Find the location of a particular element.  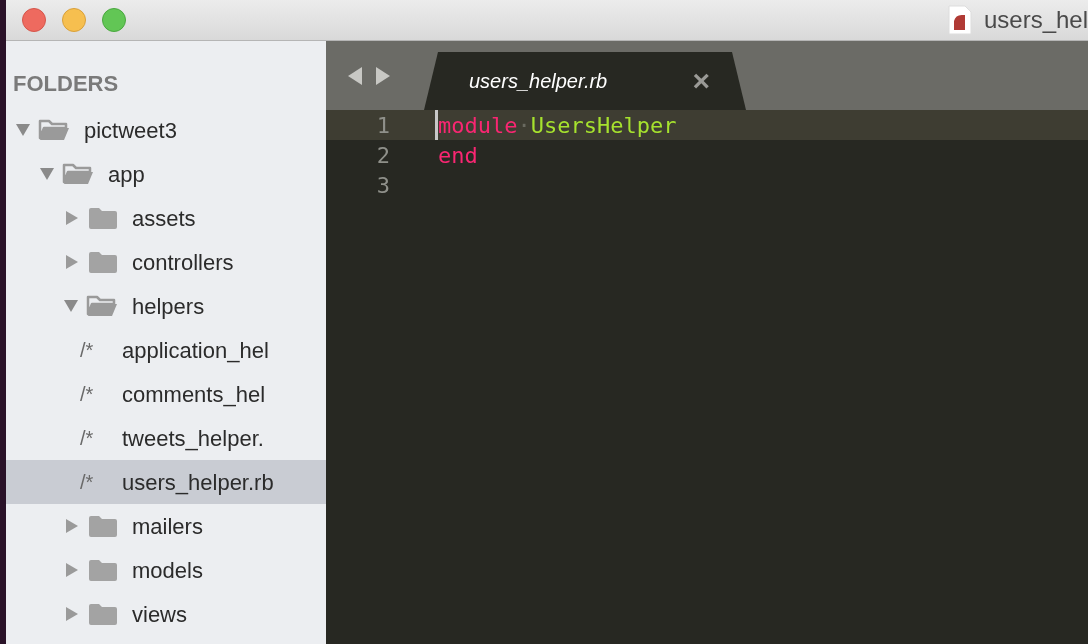

line-number: 3 is located at coordinates (382, 185).